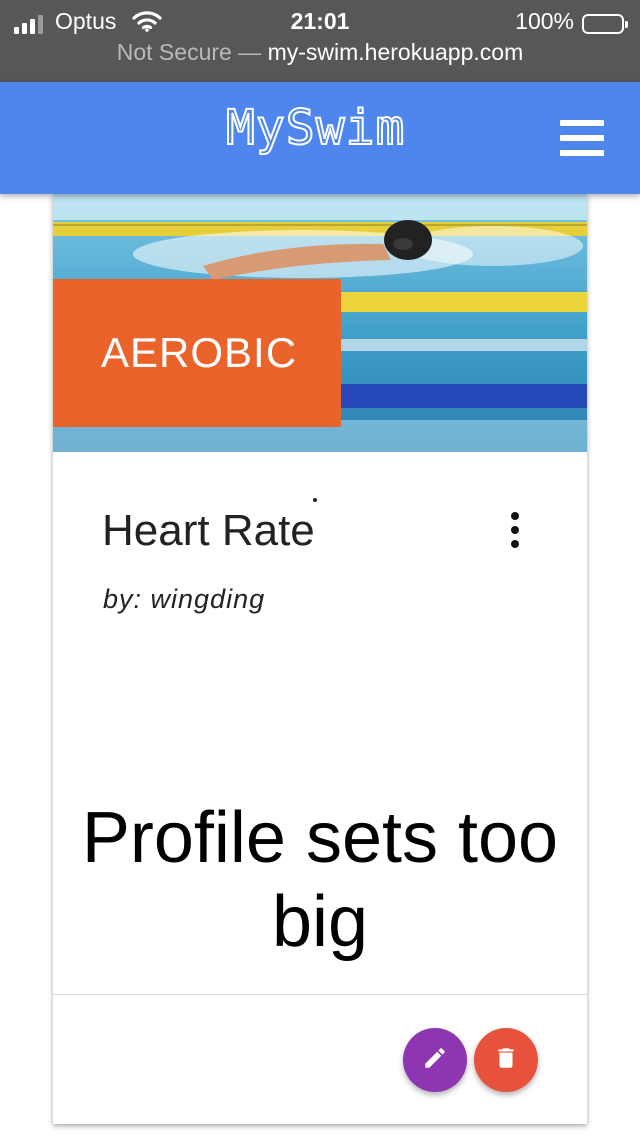 Image resolution: width=640 pixels, height=1136 pixels. I want to click on workout-title: Heart Rate, so click(208, 530).